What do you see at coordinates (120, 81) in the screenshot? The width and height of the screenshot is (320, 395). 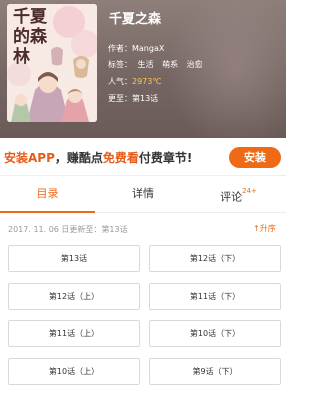 I see `popularity-key: 人气：` at bounding box center [120, 81].